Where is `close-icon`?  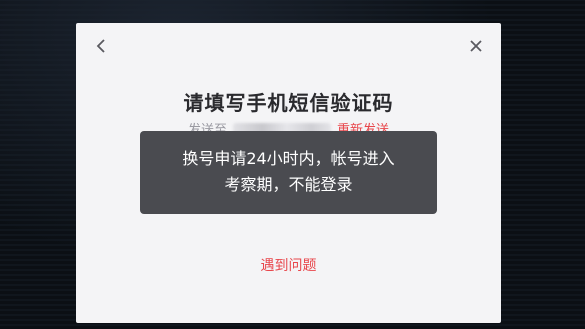 close-icon is located at coordinates (476, 46).